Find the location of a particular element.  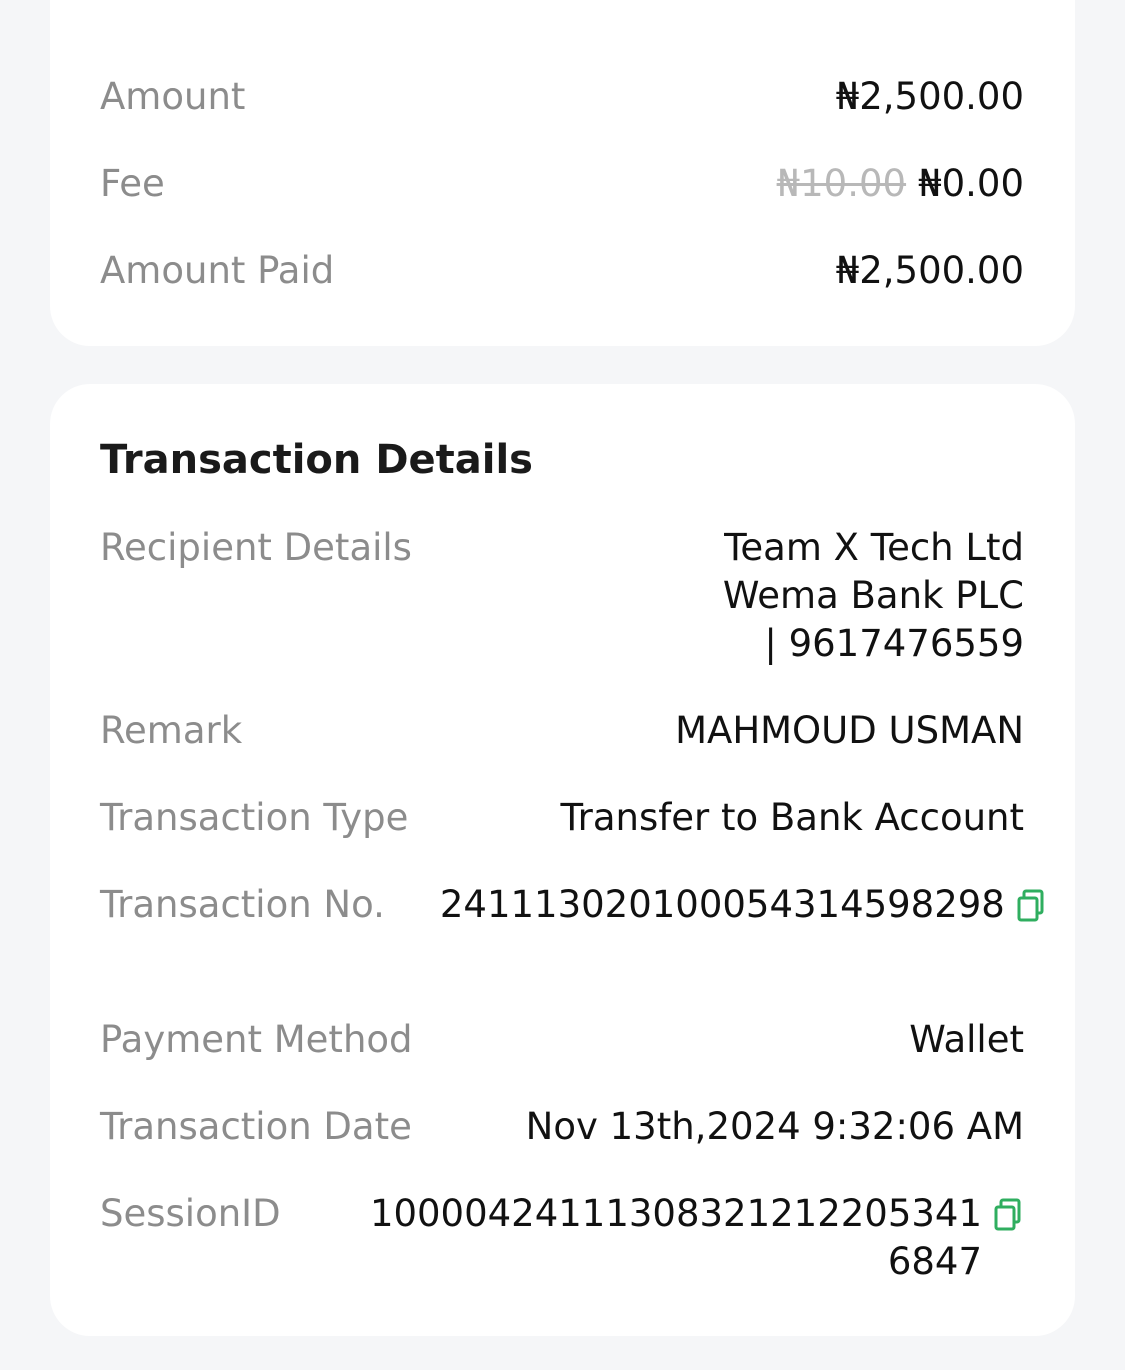

remark-value: MAHMOUD USMAN is located at coordinates (849, 730).